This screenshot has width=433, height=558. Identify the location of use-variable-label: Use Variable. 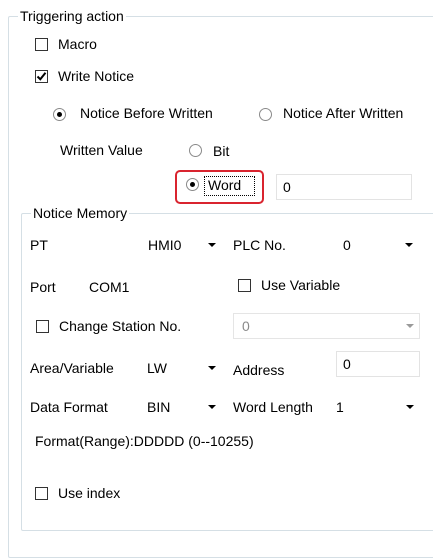
(301, 285).